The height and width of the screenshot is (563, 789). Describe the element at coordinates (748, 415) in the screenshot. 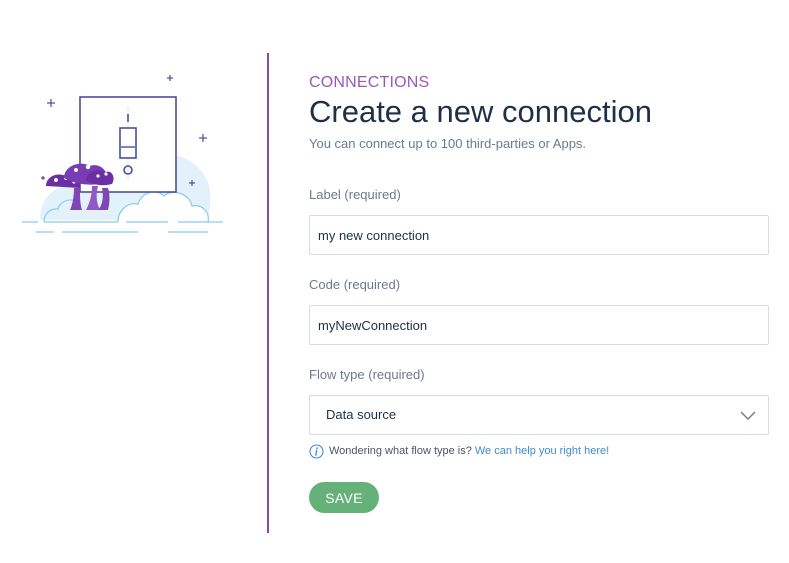

I see `chevron-down-icon` at that location.